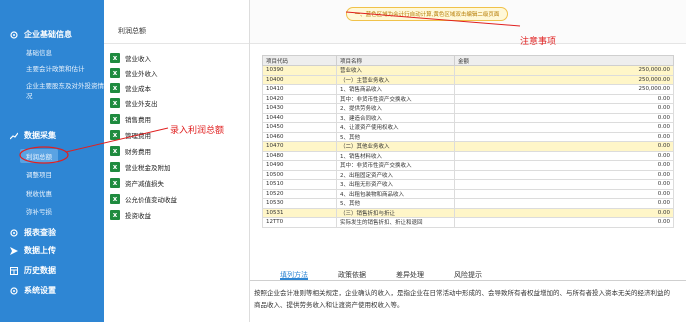 The width and height of the screenshot is (686, 322). What do you see at coordinates (40, 250) in the screenshot?
I see `sidebar-section-label: 数据上传` at bounding box center [40, 250].